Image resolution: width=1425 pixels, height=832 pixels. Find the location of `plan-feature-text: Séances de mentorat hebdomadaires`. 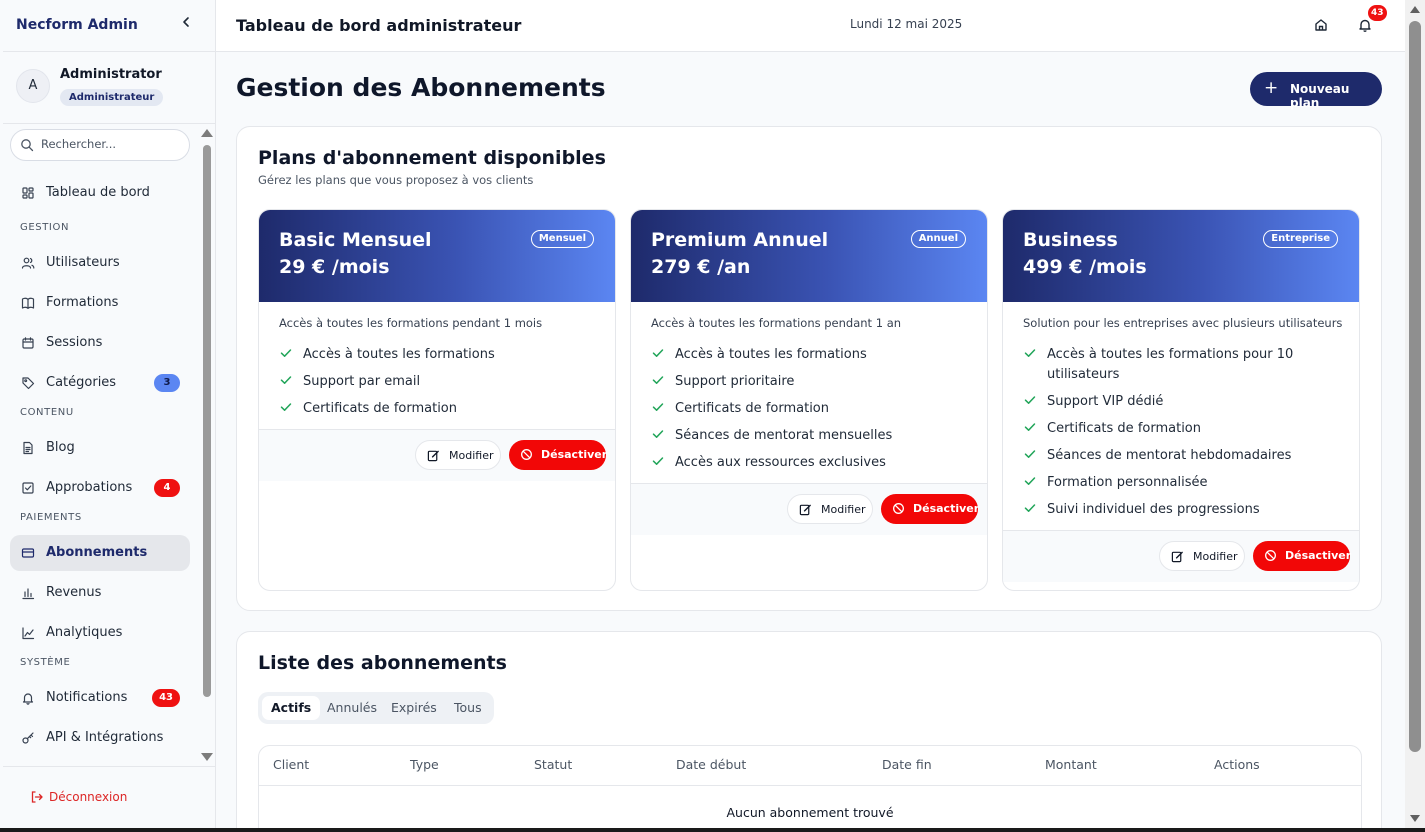

plan-feature-text: Séances de mentorat hebdomadaires is located at coordinates (1169, 455).